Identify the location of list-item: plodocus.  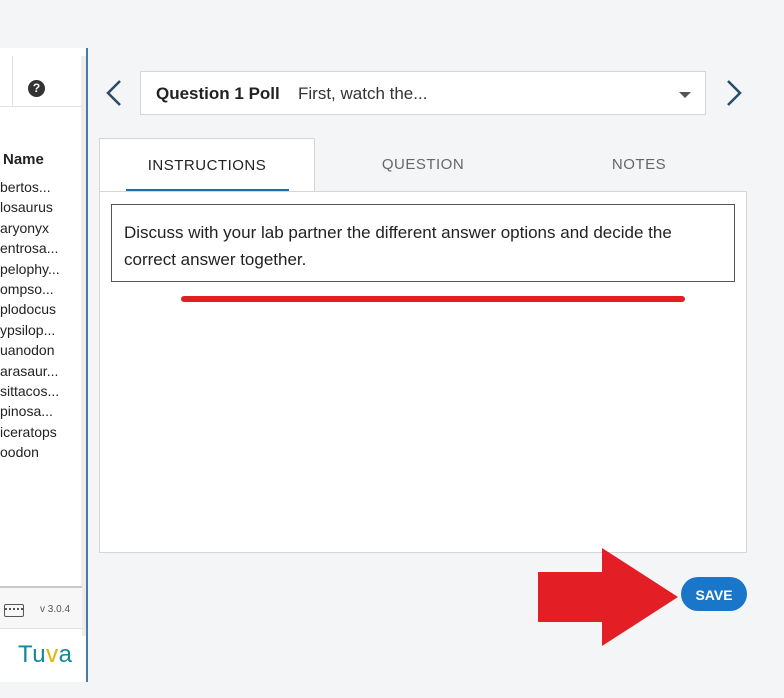
(40, 311).